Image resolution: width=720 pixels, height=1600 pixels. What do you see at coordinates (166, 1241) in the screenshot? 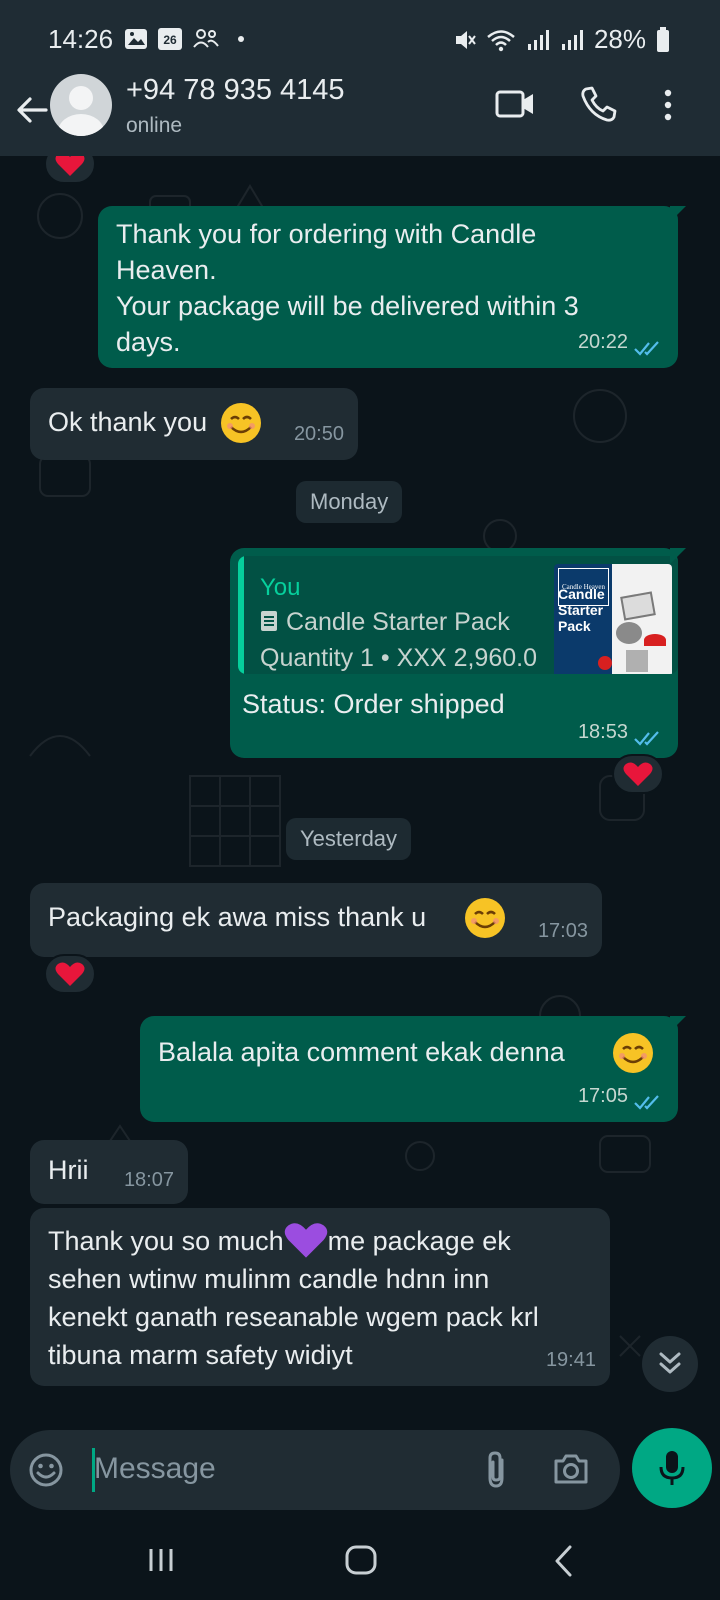
I see `message-text-line: Thank you so much` at bounding box center [166, 1241].